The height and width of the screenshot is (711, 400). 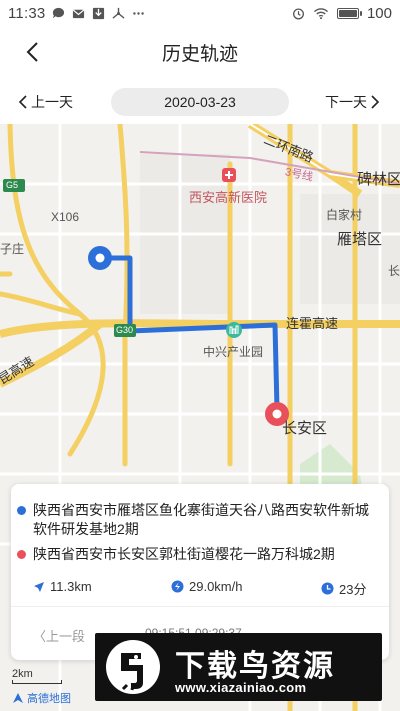 I want to click on prev-segment-button: 〈上一段, so click(x=59, y=635).